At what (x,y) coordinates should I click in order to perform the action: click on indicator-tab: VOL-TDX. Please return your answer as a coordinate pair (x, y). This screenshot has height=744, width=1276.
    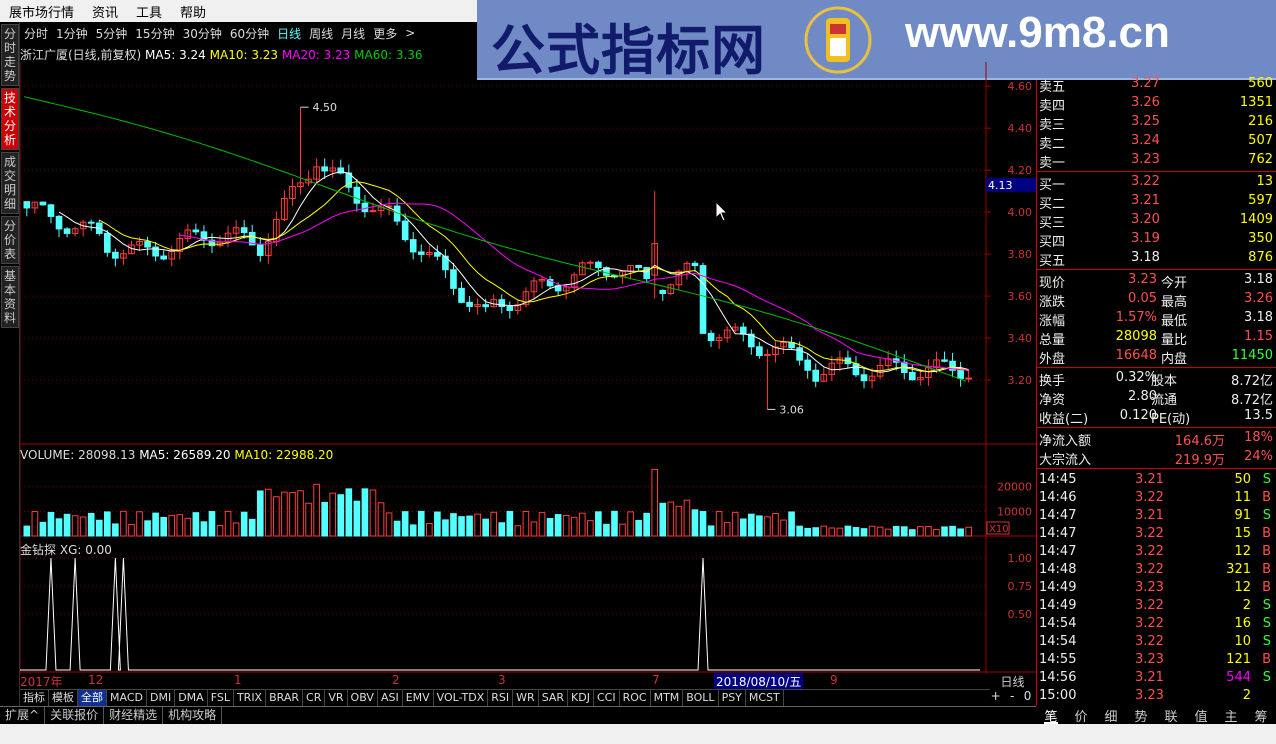
    Looking at the image, I should click on (461, 698).